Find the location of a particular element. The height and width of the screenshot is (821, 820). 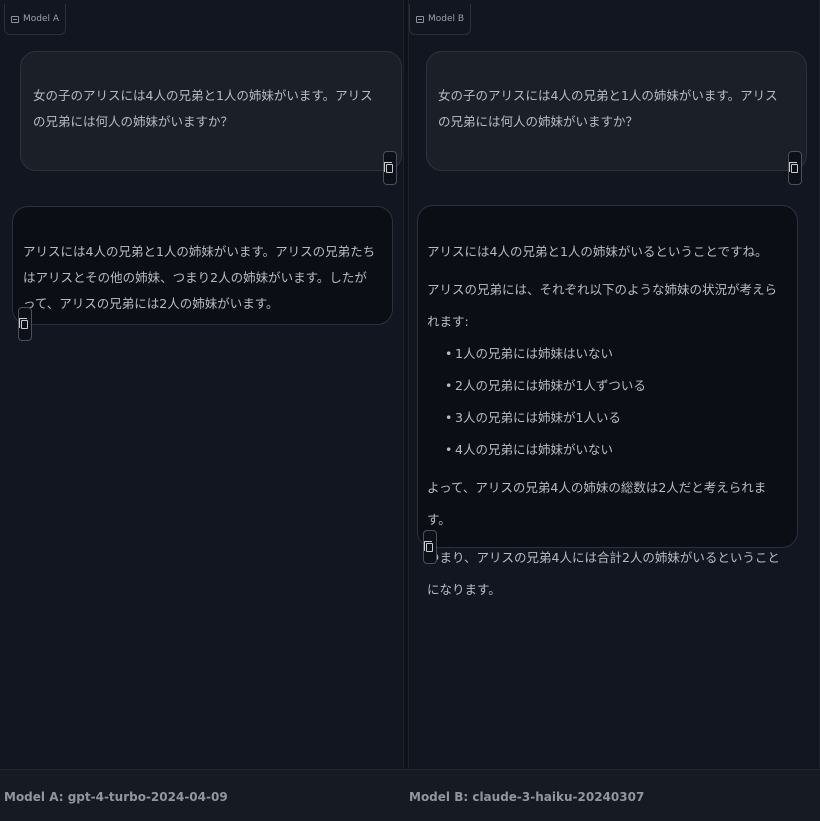

model-b-response-lead: アリスの兄弟には、それぞれ以下のような姉妹の状況が考えられます: is located at coordinates (602, 305).